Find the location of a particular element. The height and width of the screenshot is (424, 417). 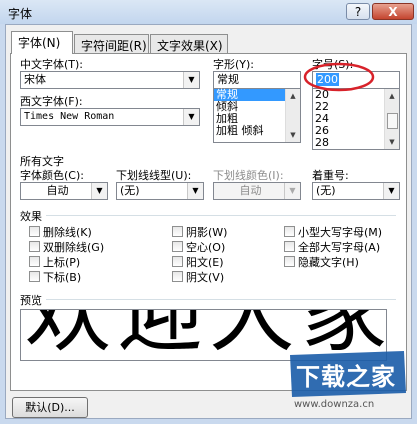

hidden-text-label: 隐藏文字(H) is located at coordinates (328, 262).